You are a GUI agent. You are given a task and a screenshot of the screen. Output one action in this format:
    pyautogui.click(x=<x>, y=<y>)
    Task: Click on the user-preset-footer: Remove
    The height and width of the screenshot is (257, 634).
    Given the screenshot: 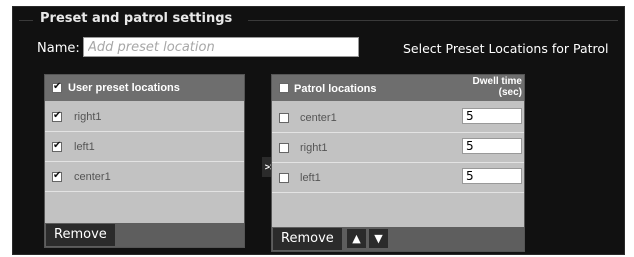 What is the action you would take?
    pyautogui.click(x=144, y=235)
    